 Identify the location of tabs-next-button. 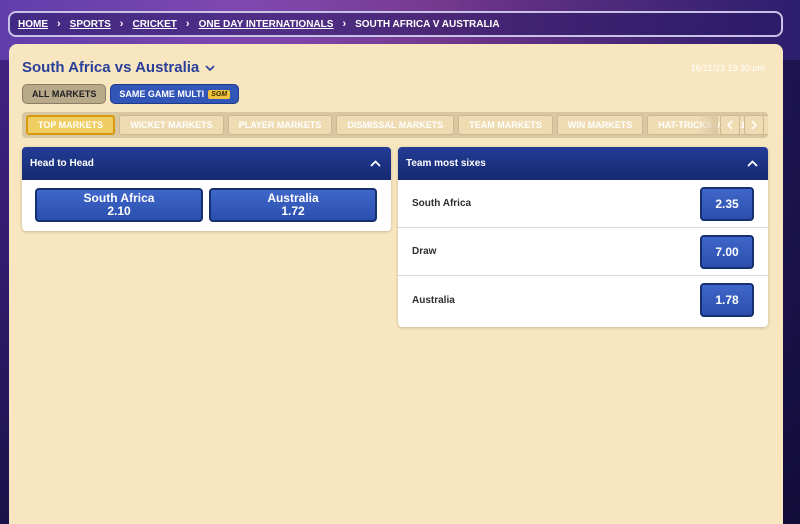
(754, 125).